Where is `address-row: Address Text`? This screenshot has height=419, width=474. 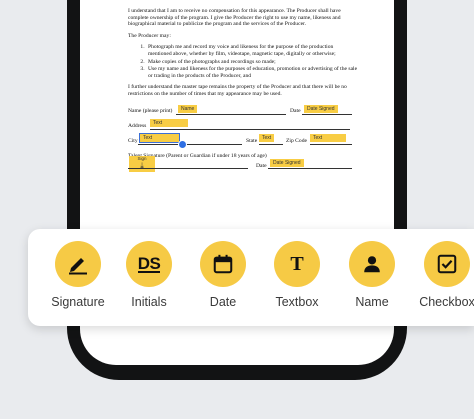 address-row: Address Text is located at coordinates (243, 125).